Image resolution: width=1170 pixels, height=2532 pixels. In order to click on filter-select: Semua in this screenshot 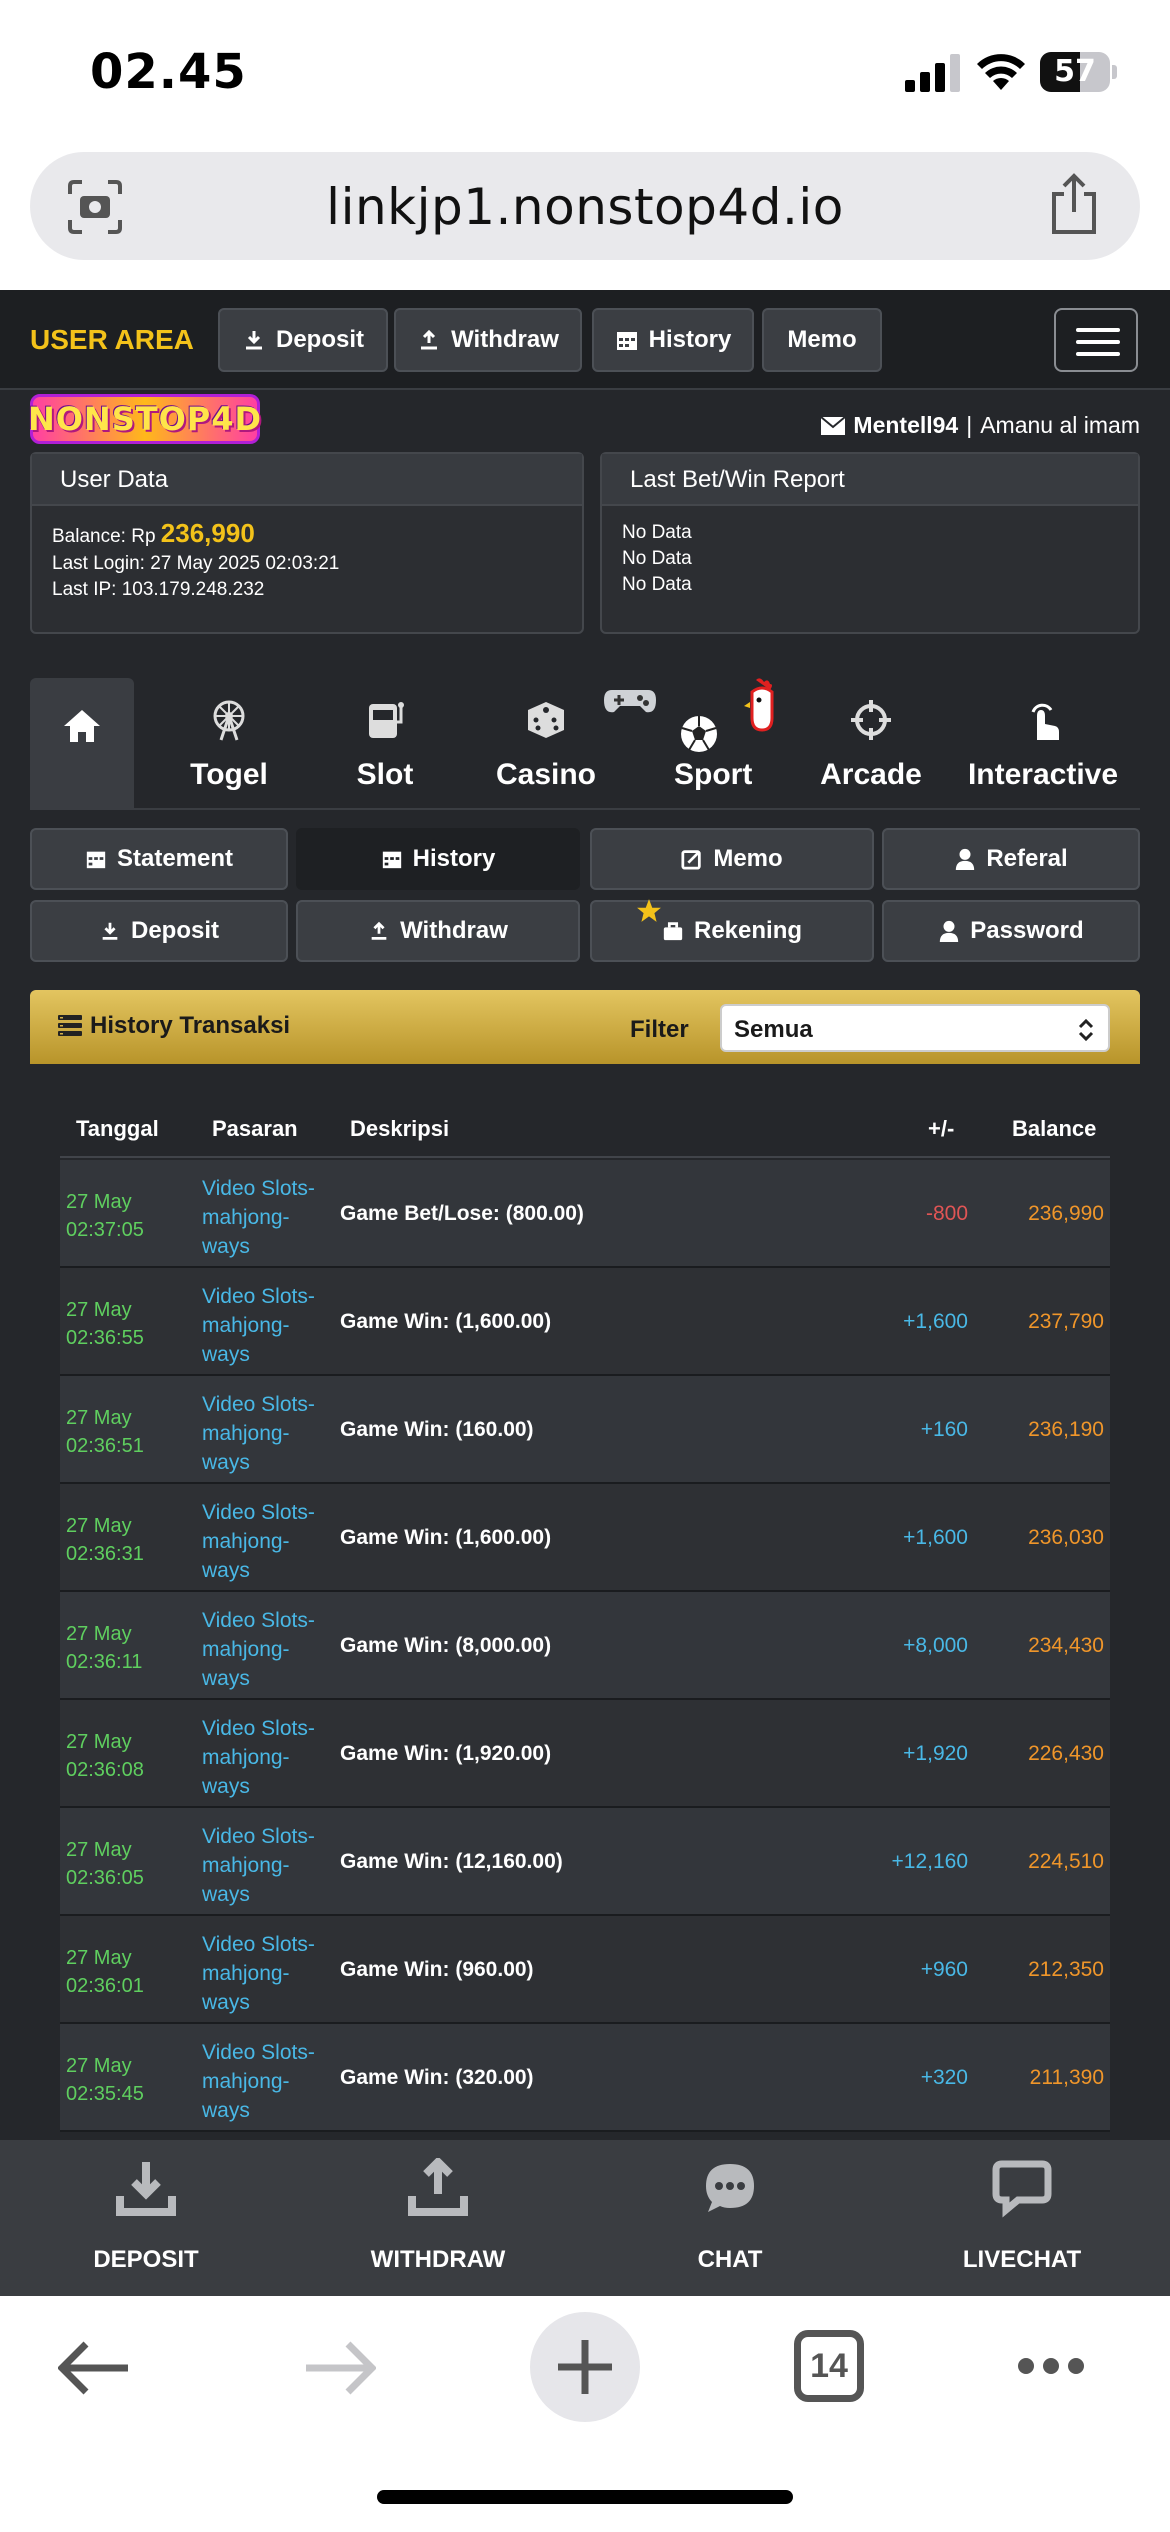, I will do `click(915, 1028)`.